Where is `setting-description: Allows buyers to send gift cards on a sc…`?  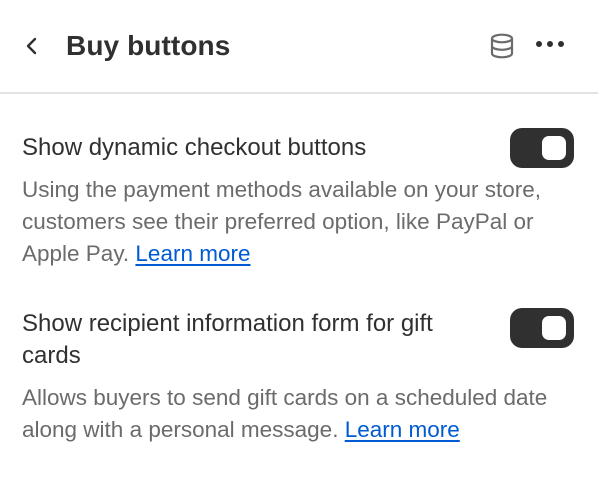
setting-description: Allows buyers to send gift cards on a sc… is located at coordinates (287, 414).